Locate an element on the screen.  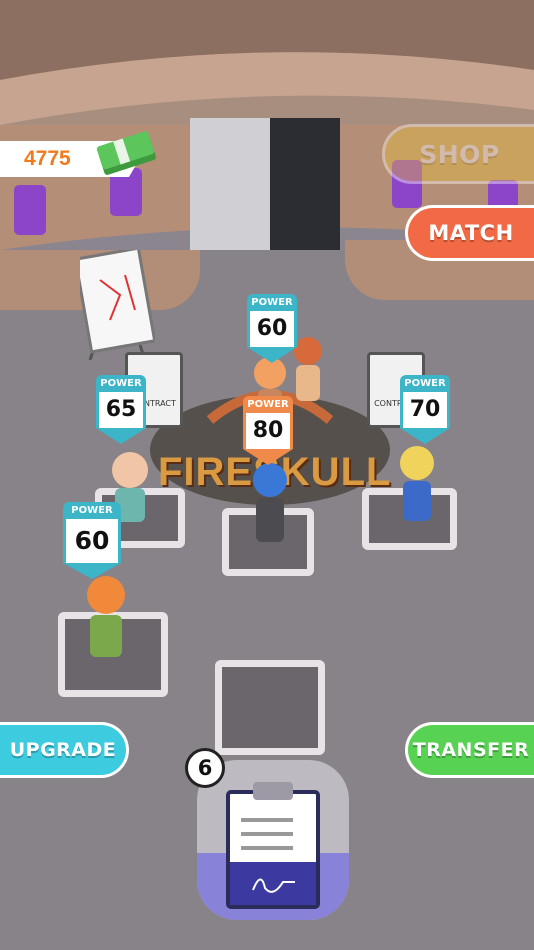
cash-stack-icon is located at coordinates (126, 153).